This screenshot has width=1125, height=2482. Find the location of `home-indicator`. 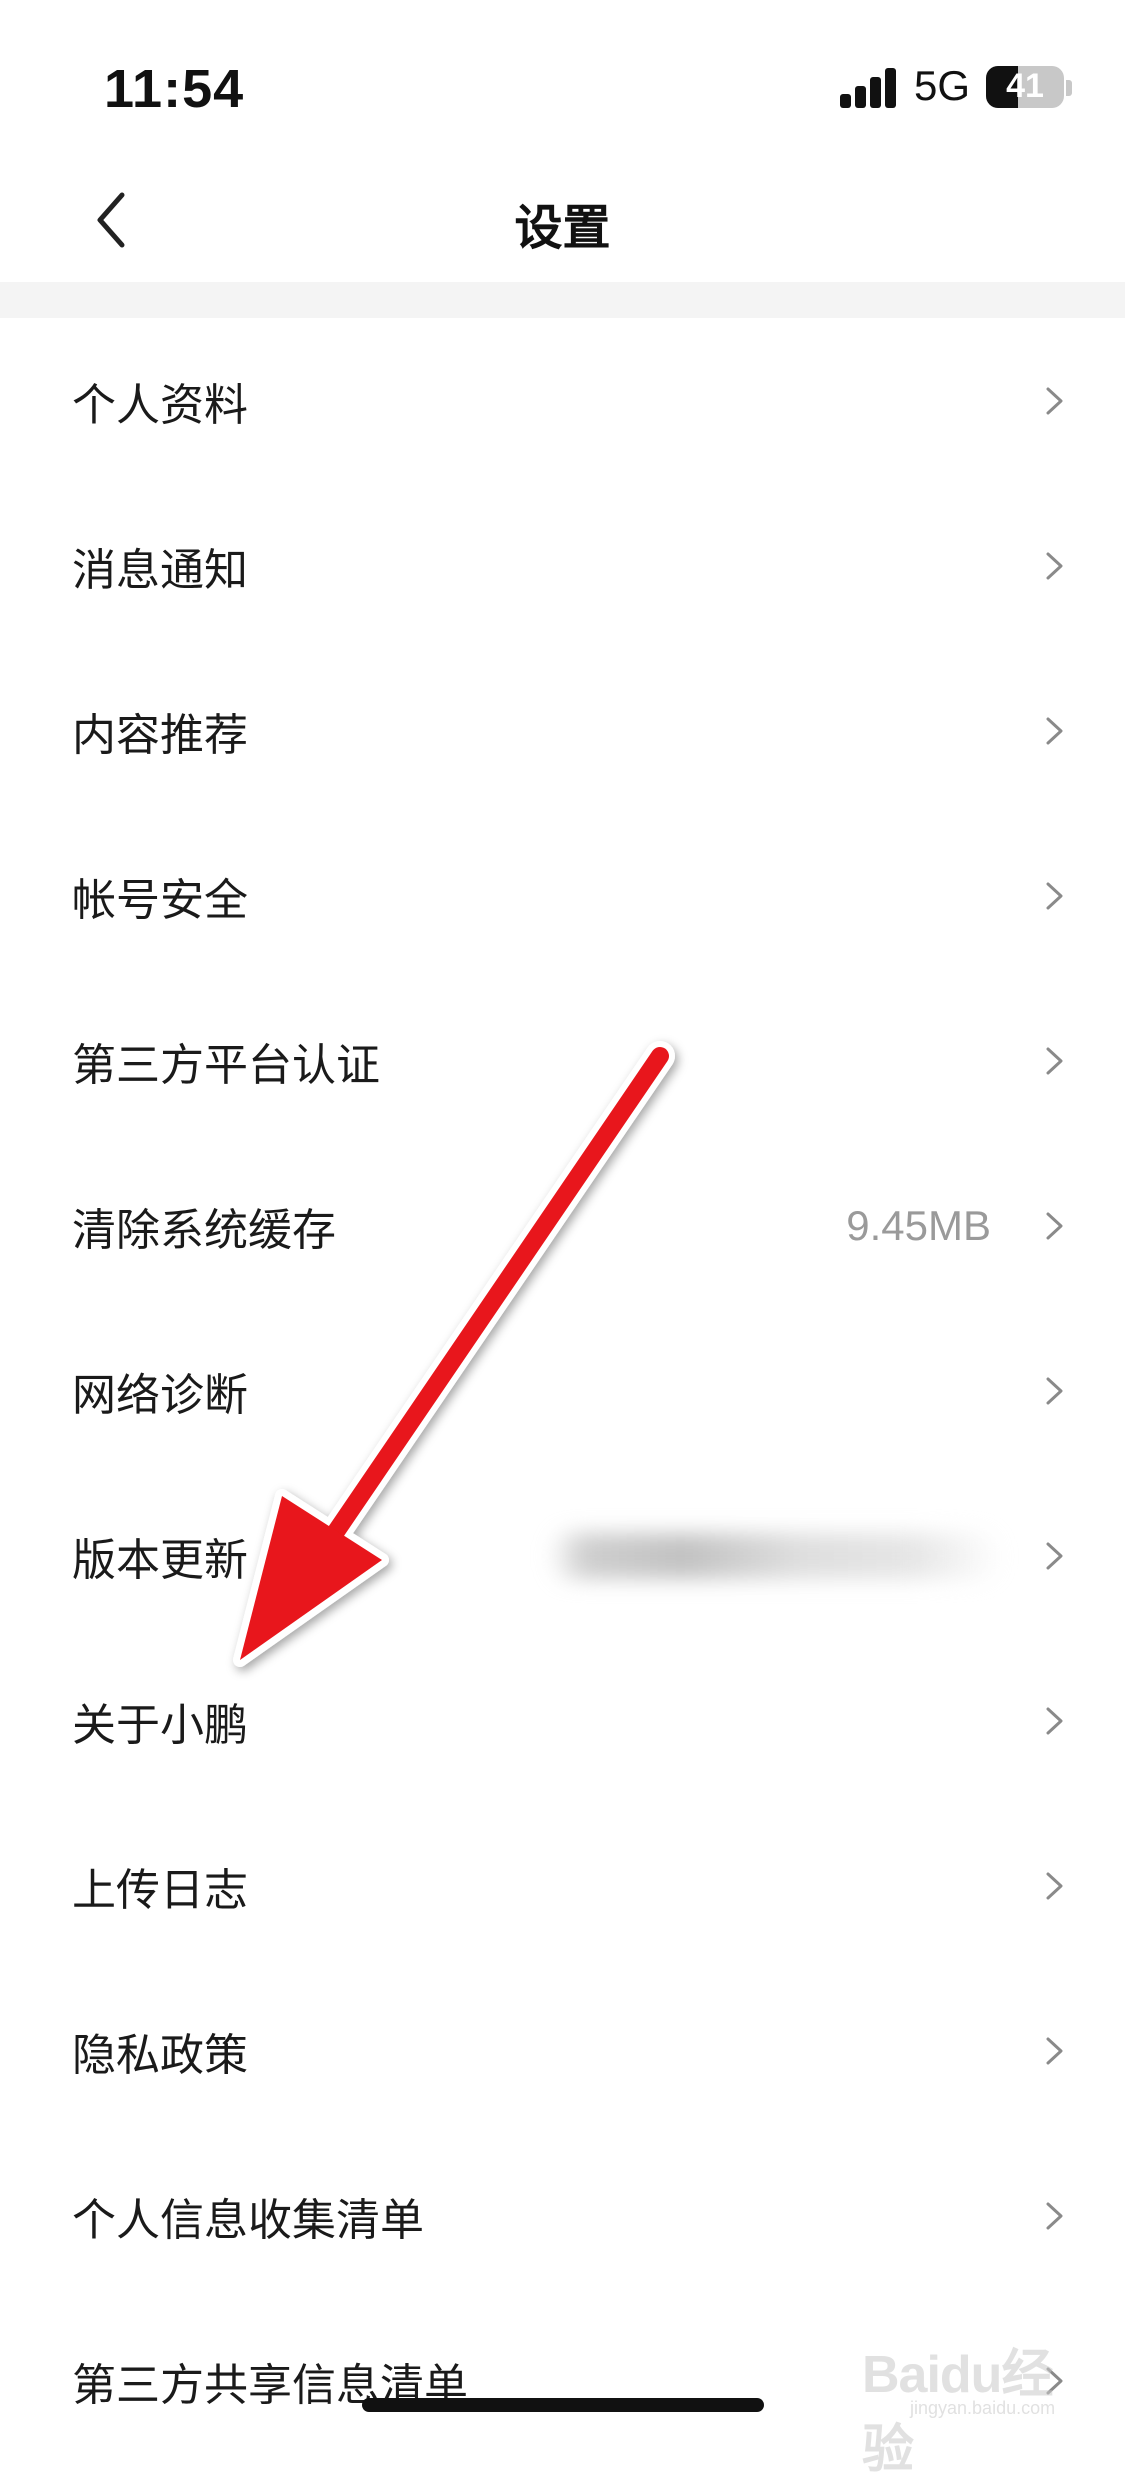

home-indicator is located at coordinates (563, 2405).